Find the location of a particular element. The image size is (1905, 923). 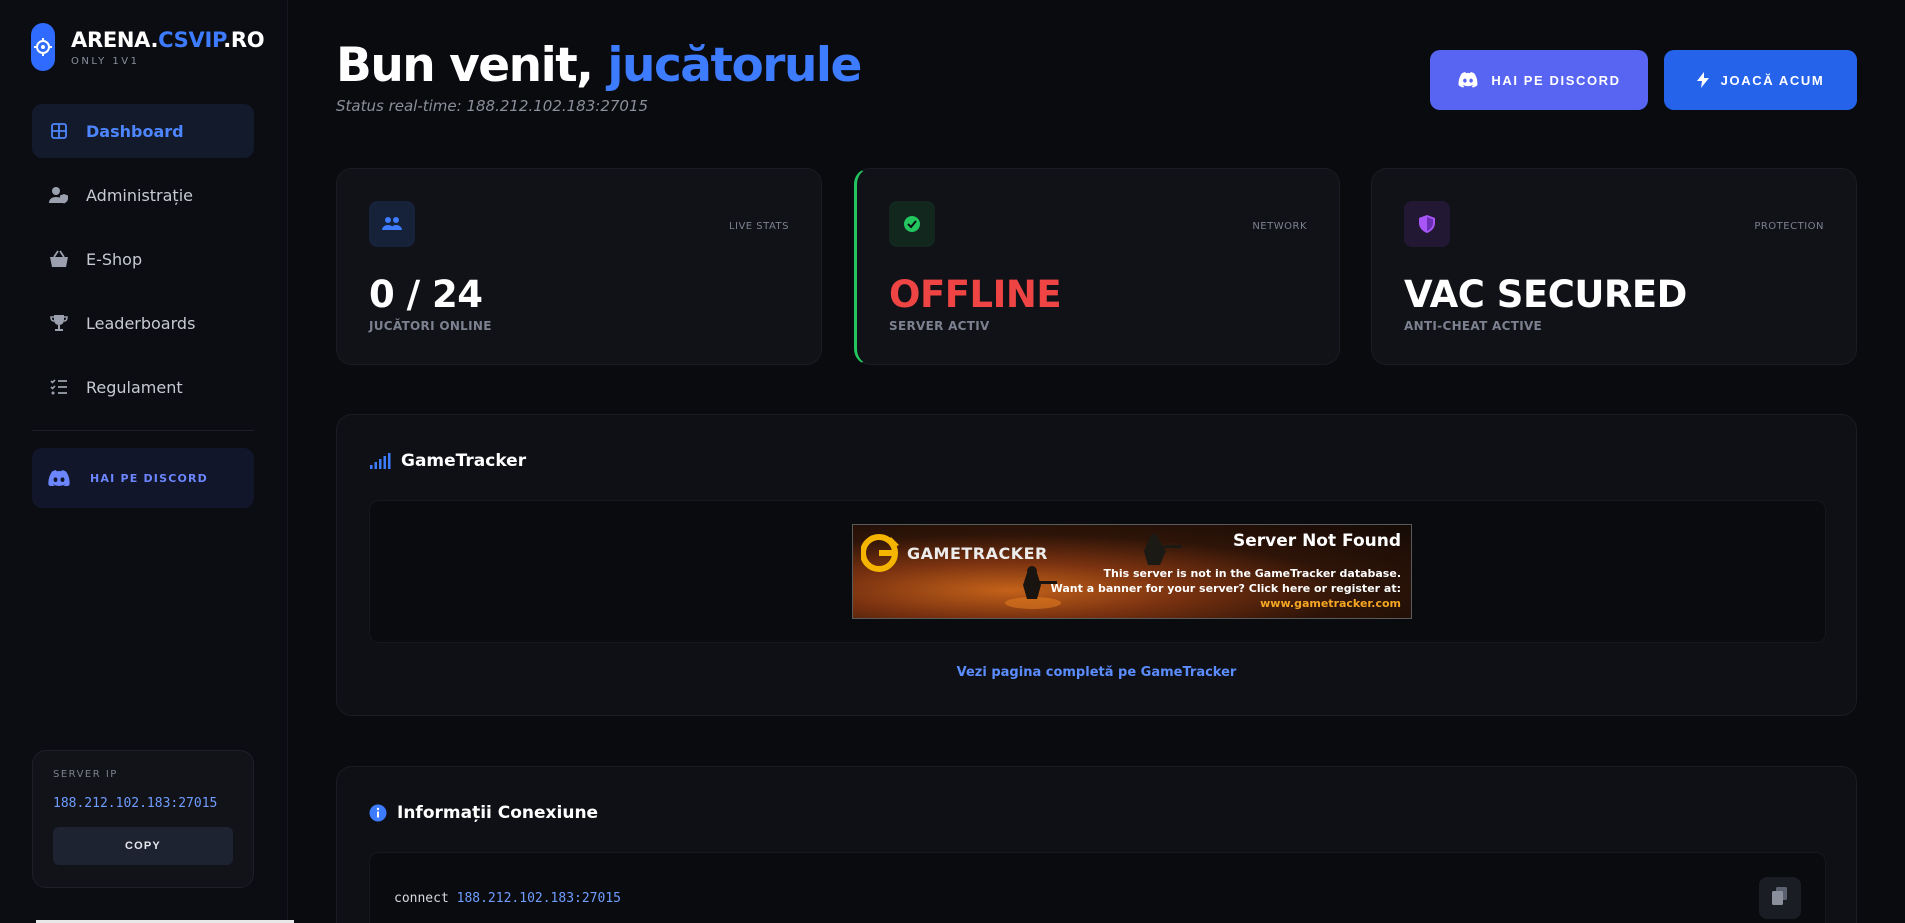

card-subtitle: JUCĂTORI ONLINE is located at coordinates (430, 326).